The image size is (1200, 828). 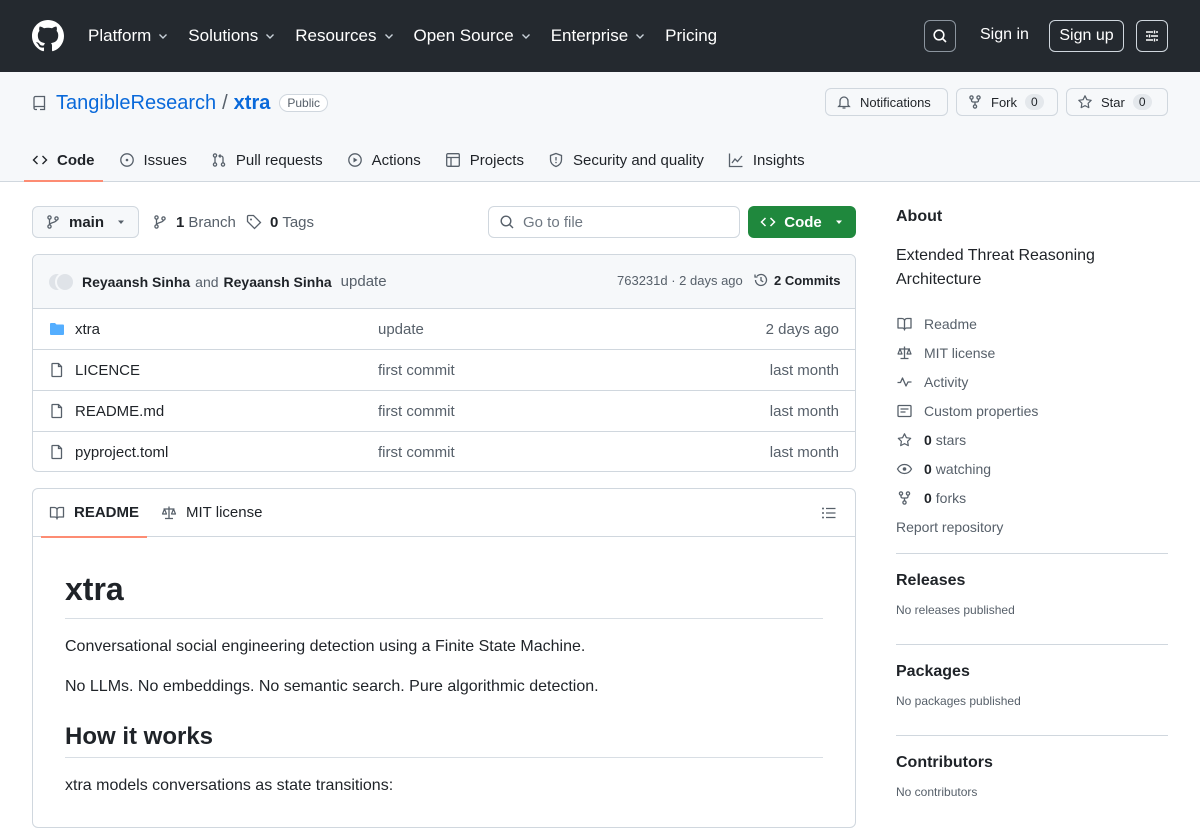 I want to click on forks-label: forks, so click(x=951, y=497).